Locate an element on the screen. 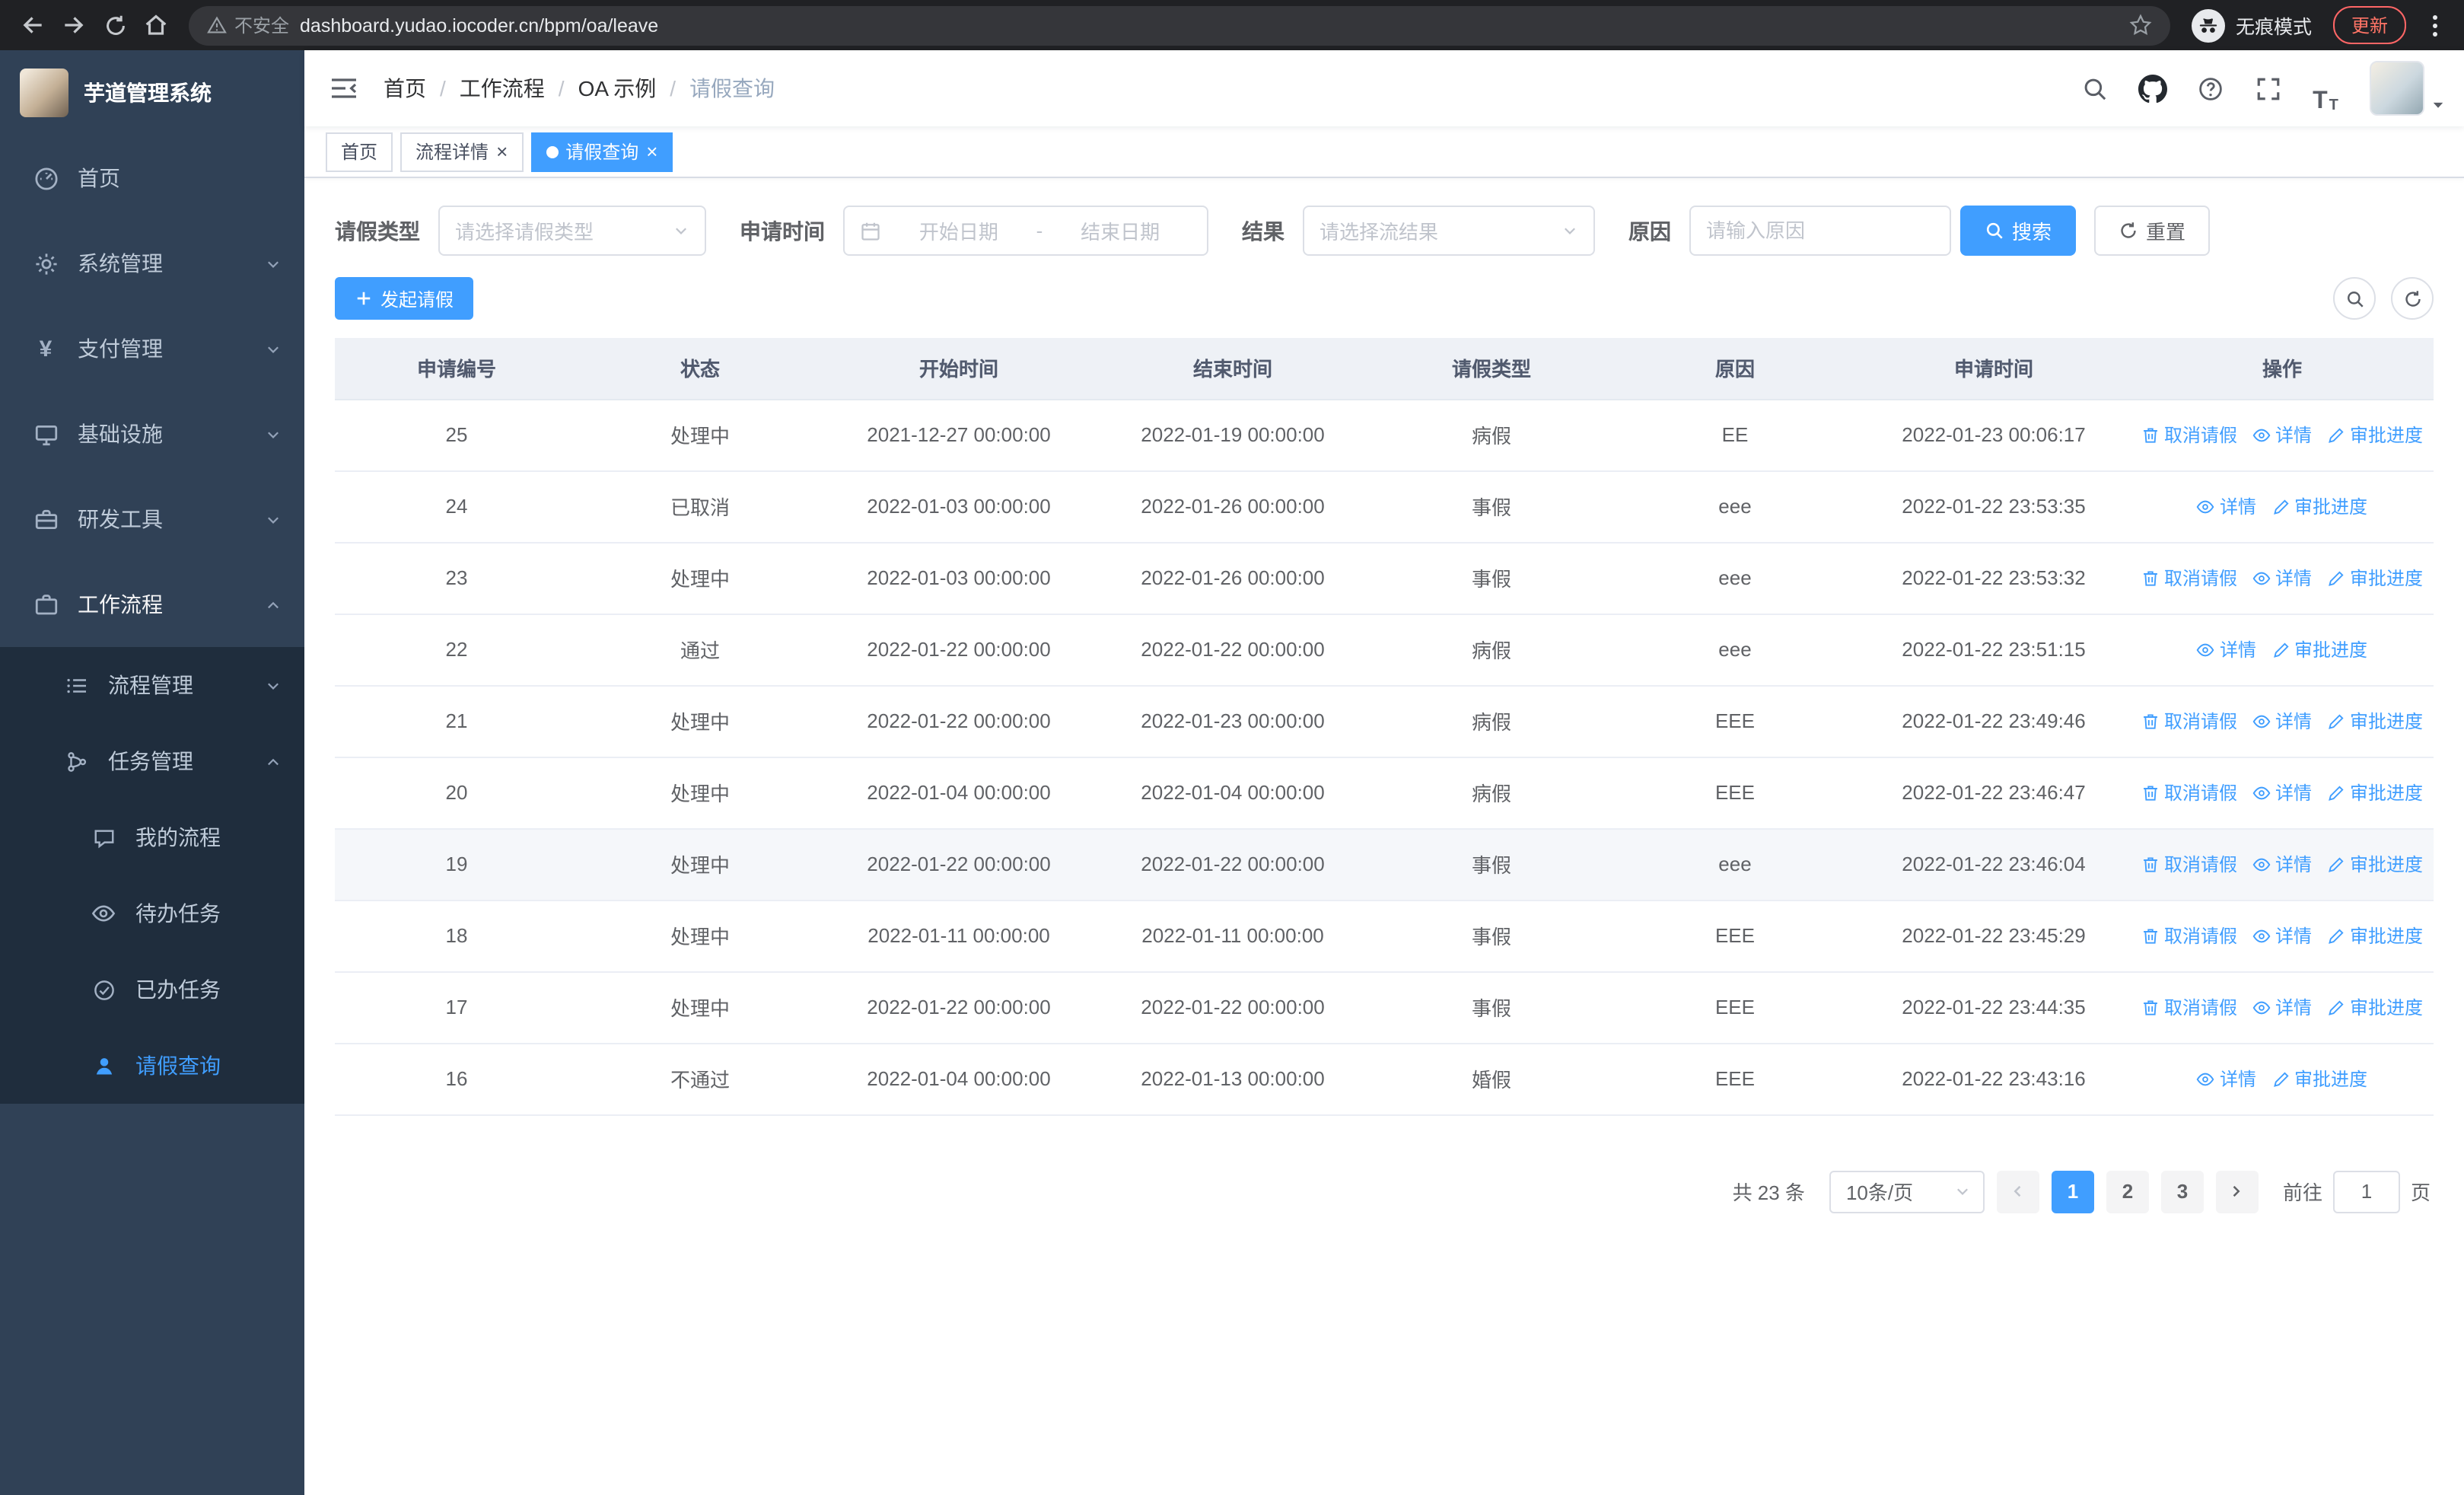 The height and width of the screenshot is (1495, 2464). goto-page-input is located at coordinates (2366, 1191).